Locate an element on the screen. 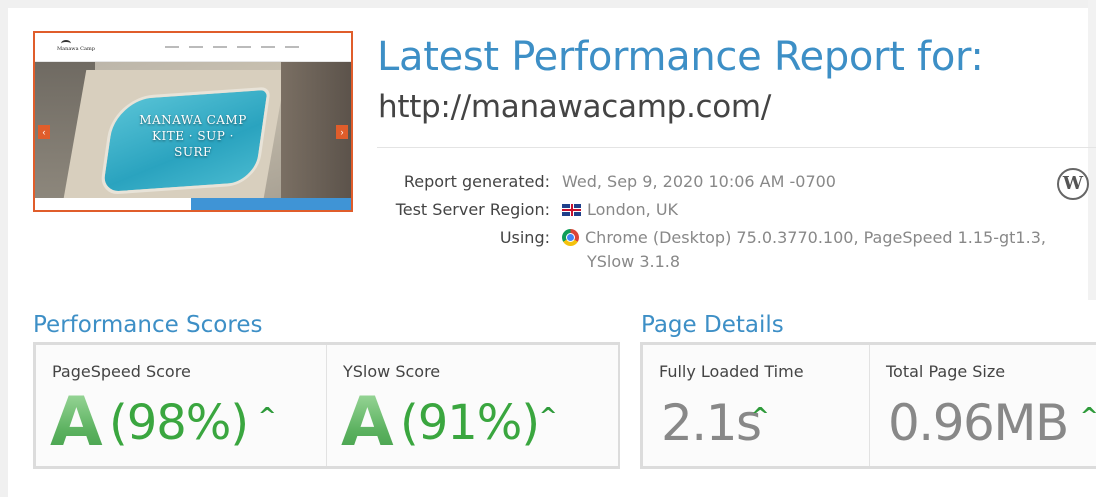 The width and height of the screenshot is (1096, 497). yslow-trend-up-icon: ^ is located at coordinates (548, 416).